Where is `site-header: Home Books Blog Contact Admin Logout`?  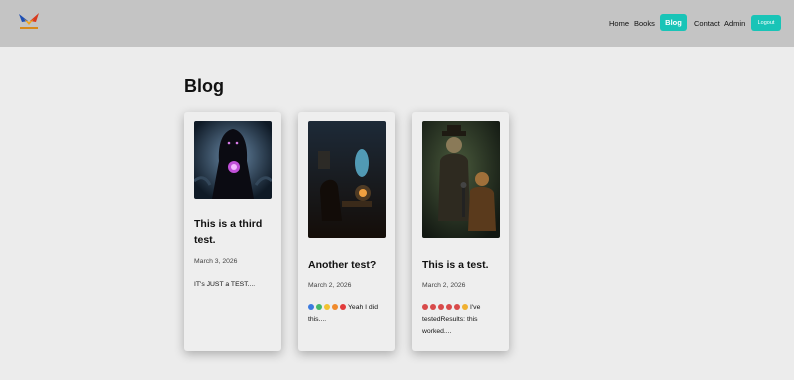 site-header: Home Books Blog Contact Admin Logout is located at coordinates (397, 23).